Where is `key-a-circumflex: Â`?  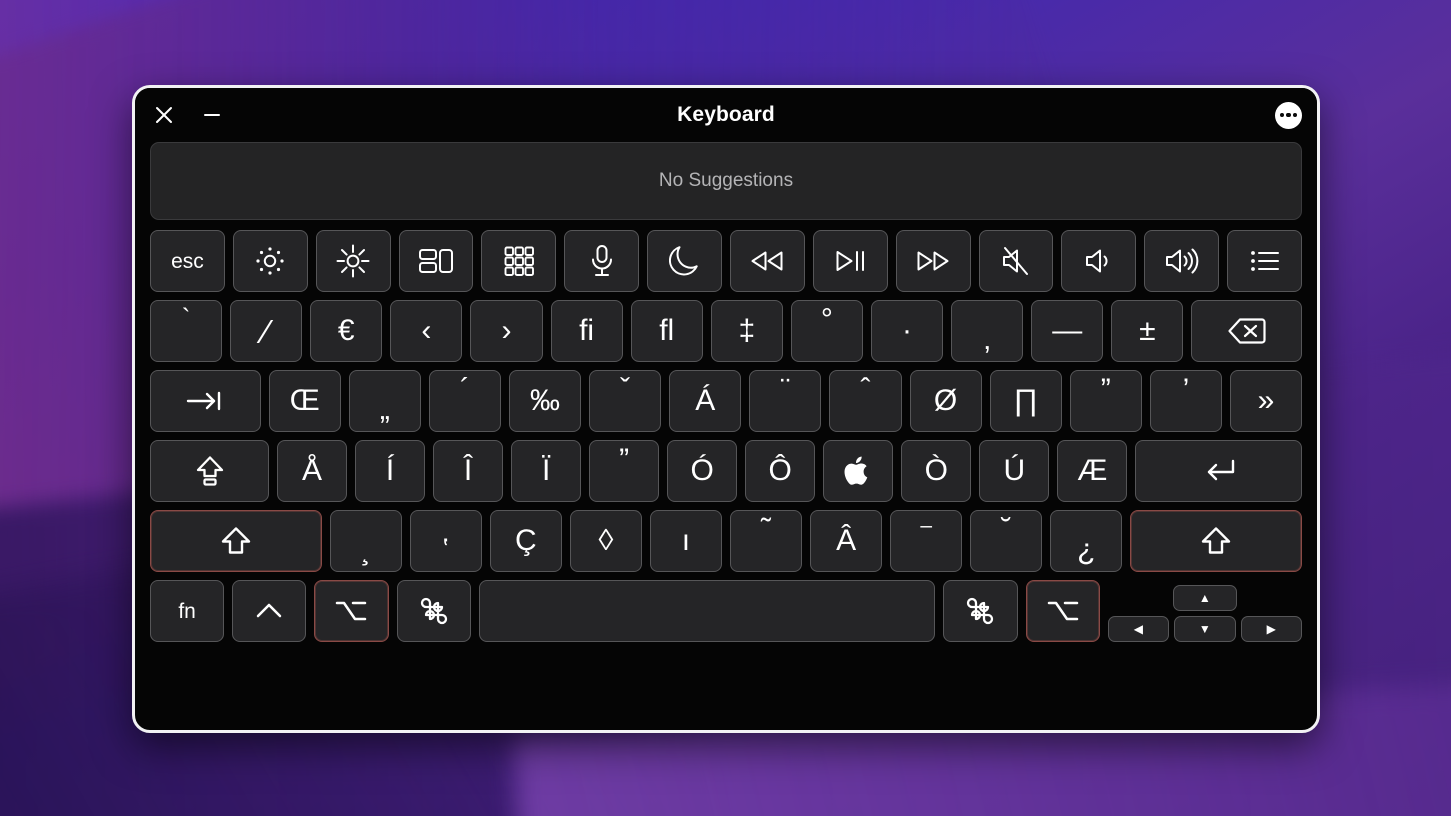 key-a-circumflex: Â is located at coordinates (846, 541).